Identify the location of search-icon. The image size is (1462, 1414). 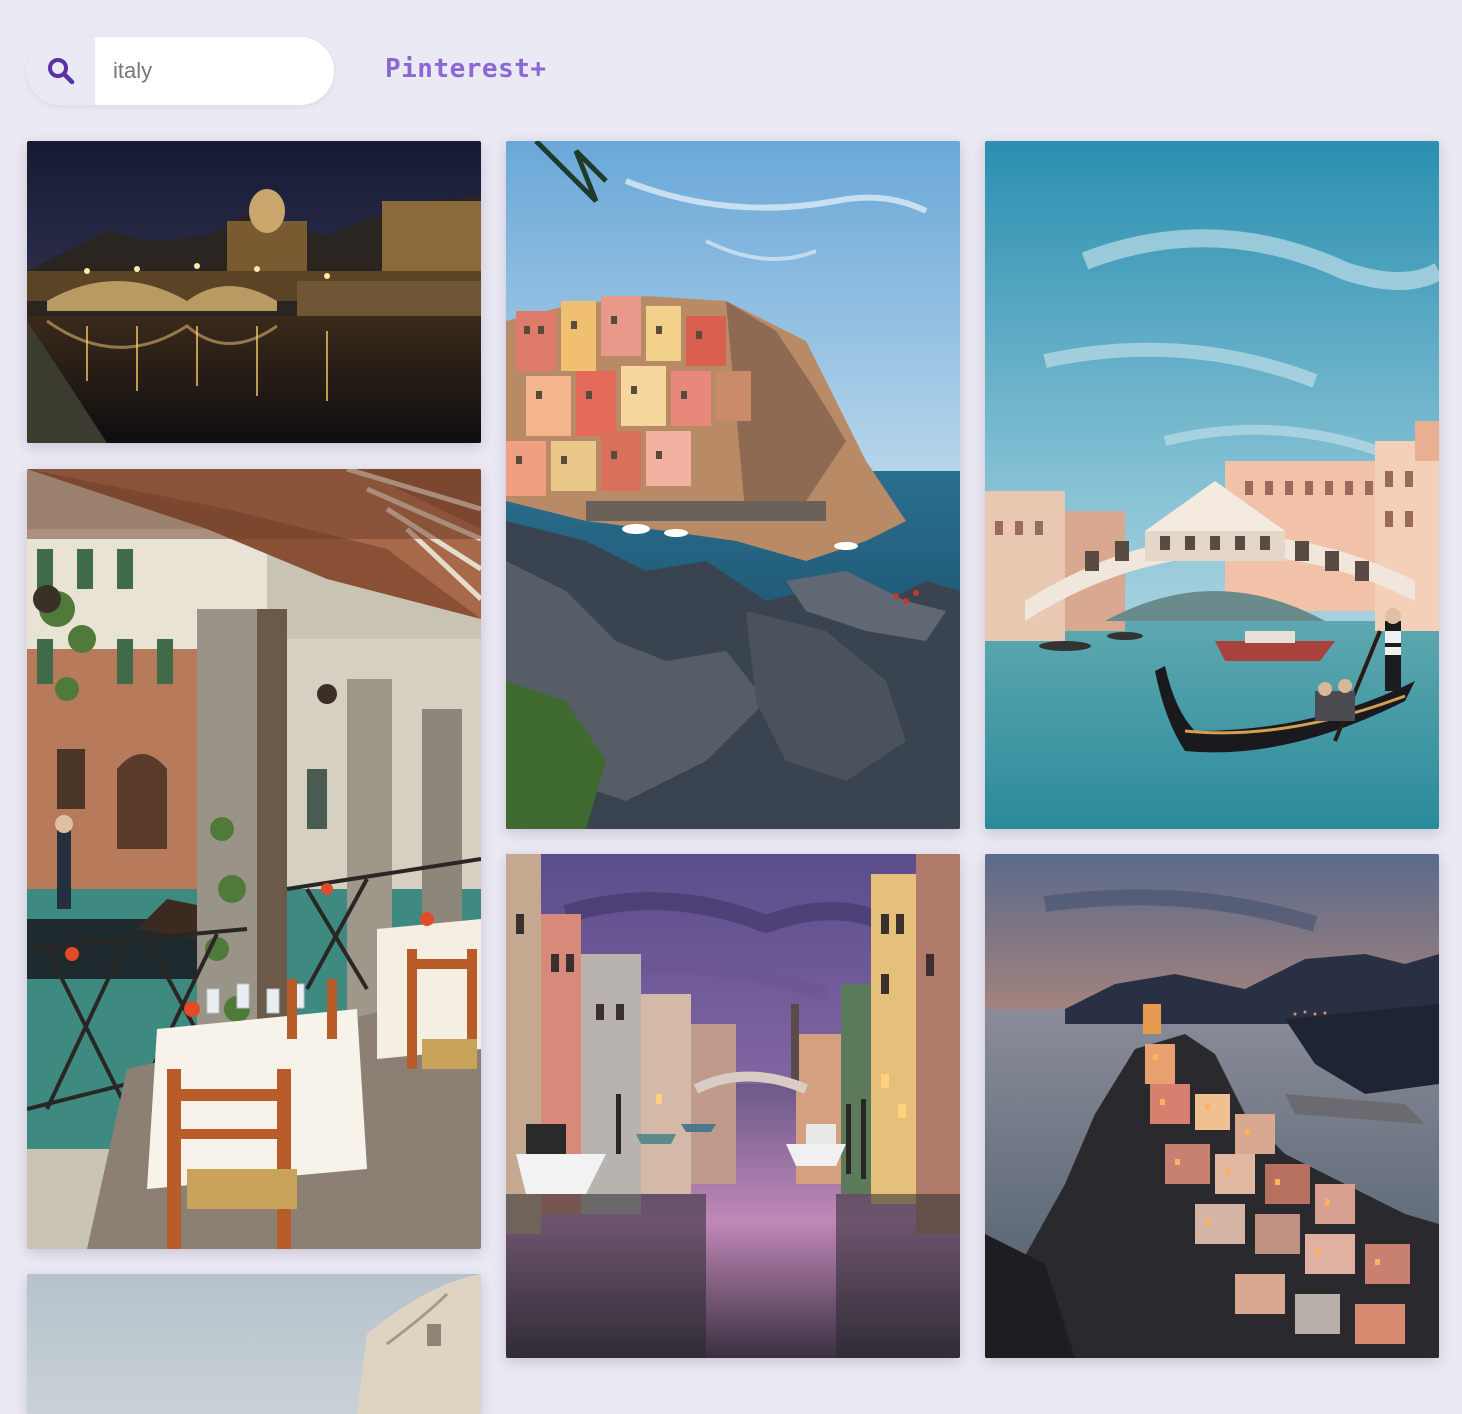
(61, 71).